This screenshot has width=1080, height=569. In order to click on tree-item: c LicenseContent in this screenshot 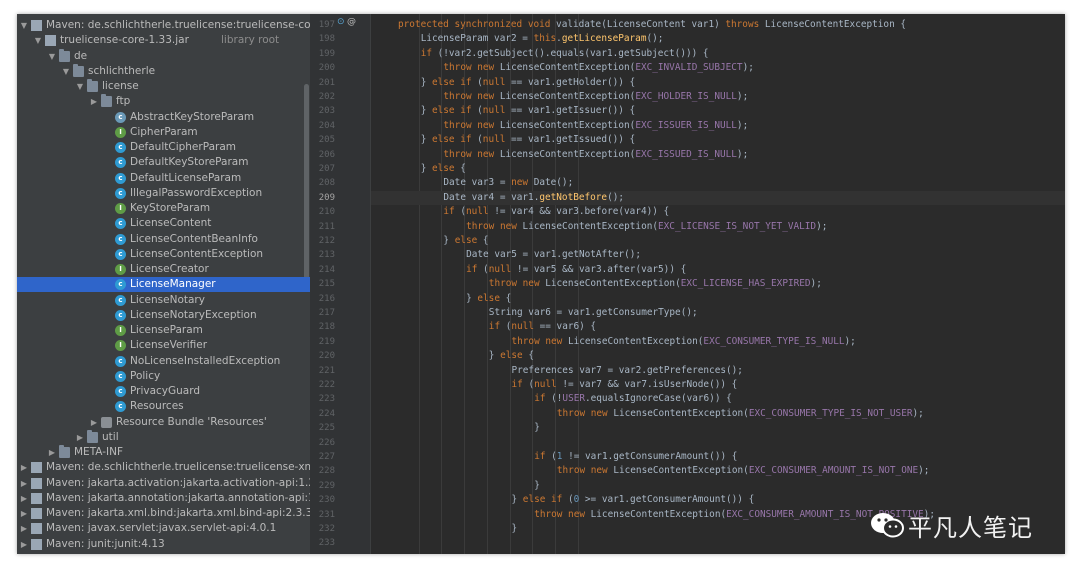, I will do `click(163, 223)`.